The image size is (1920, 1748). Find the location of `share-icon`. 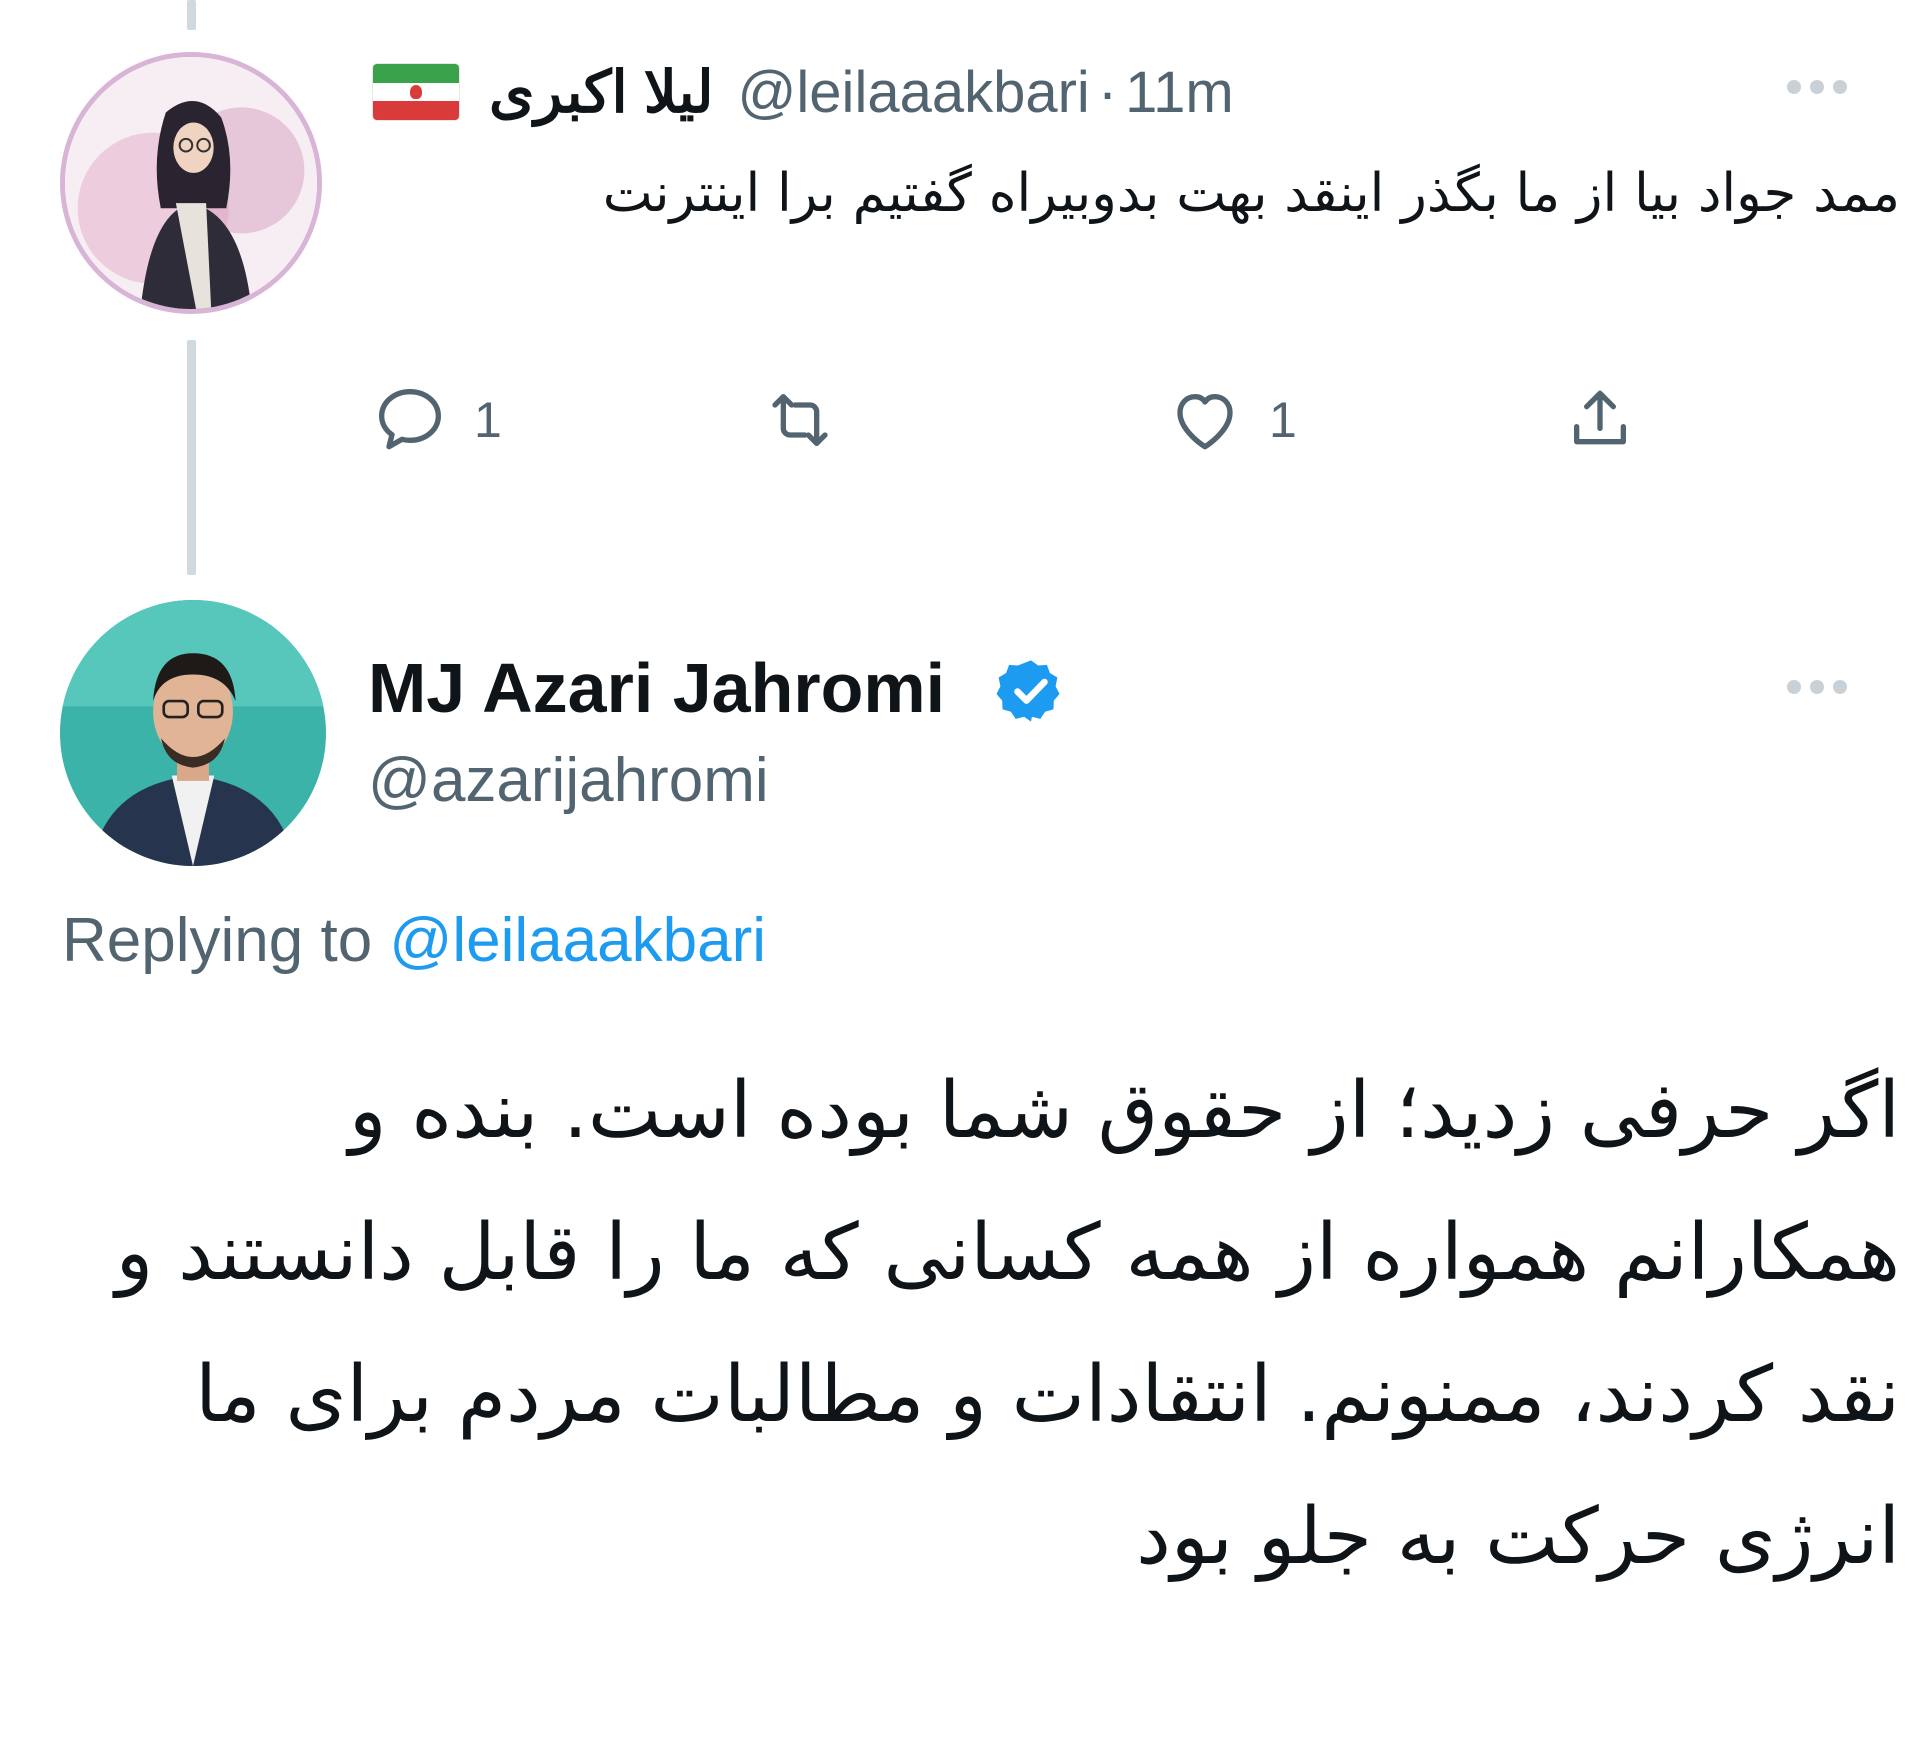

share-icon is located at coordinates (1600, 417).